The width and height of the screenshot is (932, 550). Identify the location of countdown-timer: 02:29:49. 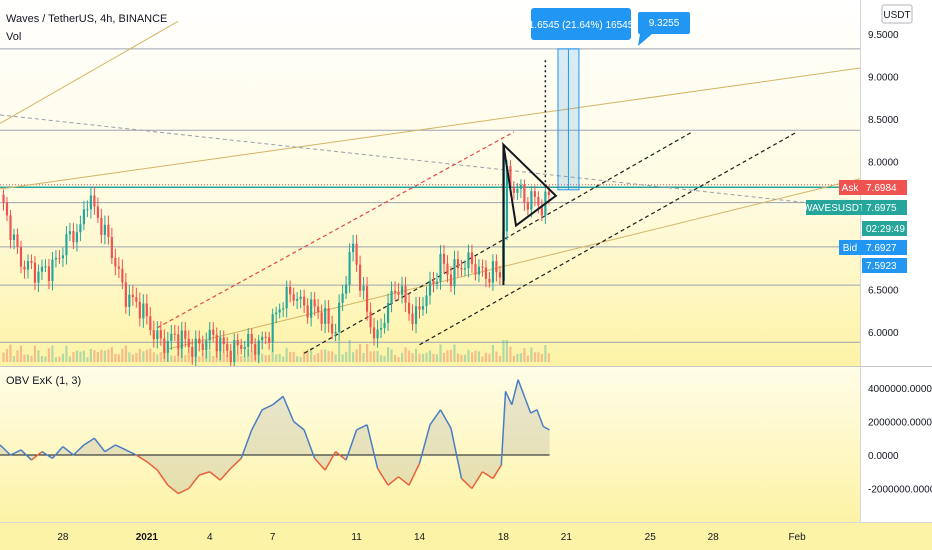
(885, 229).